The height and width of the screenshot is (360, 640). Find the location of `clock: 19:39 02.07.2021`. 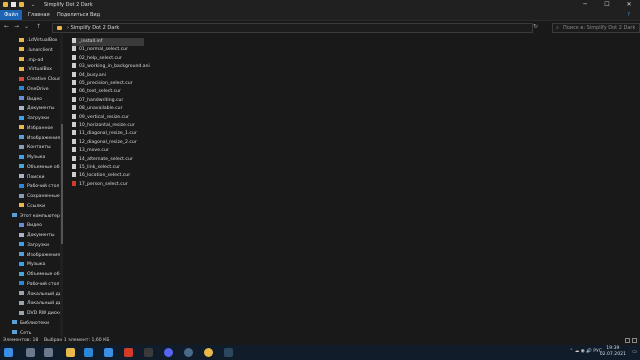

clock: 19:39 02.07.2021 is located at coordinates (613, 352).